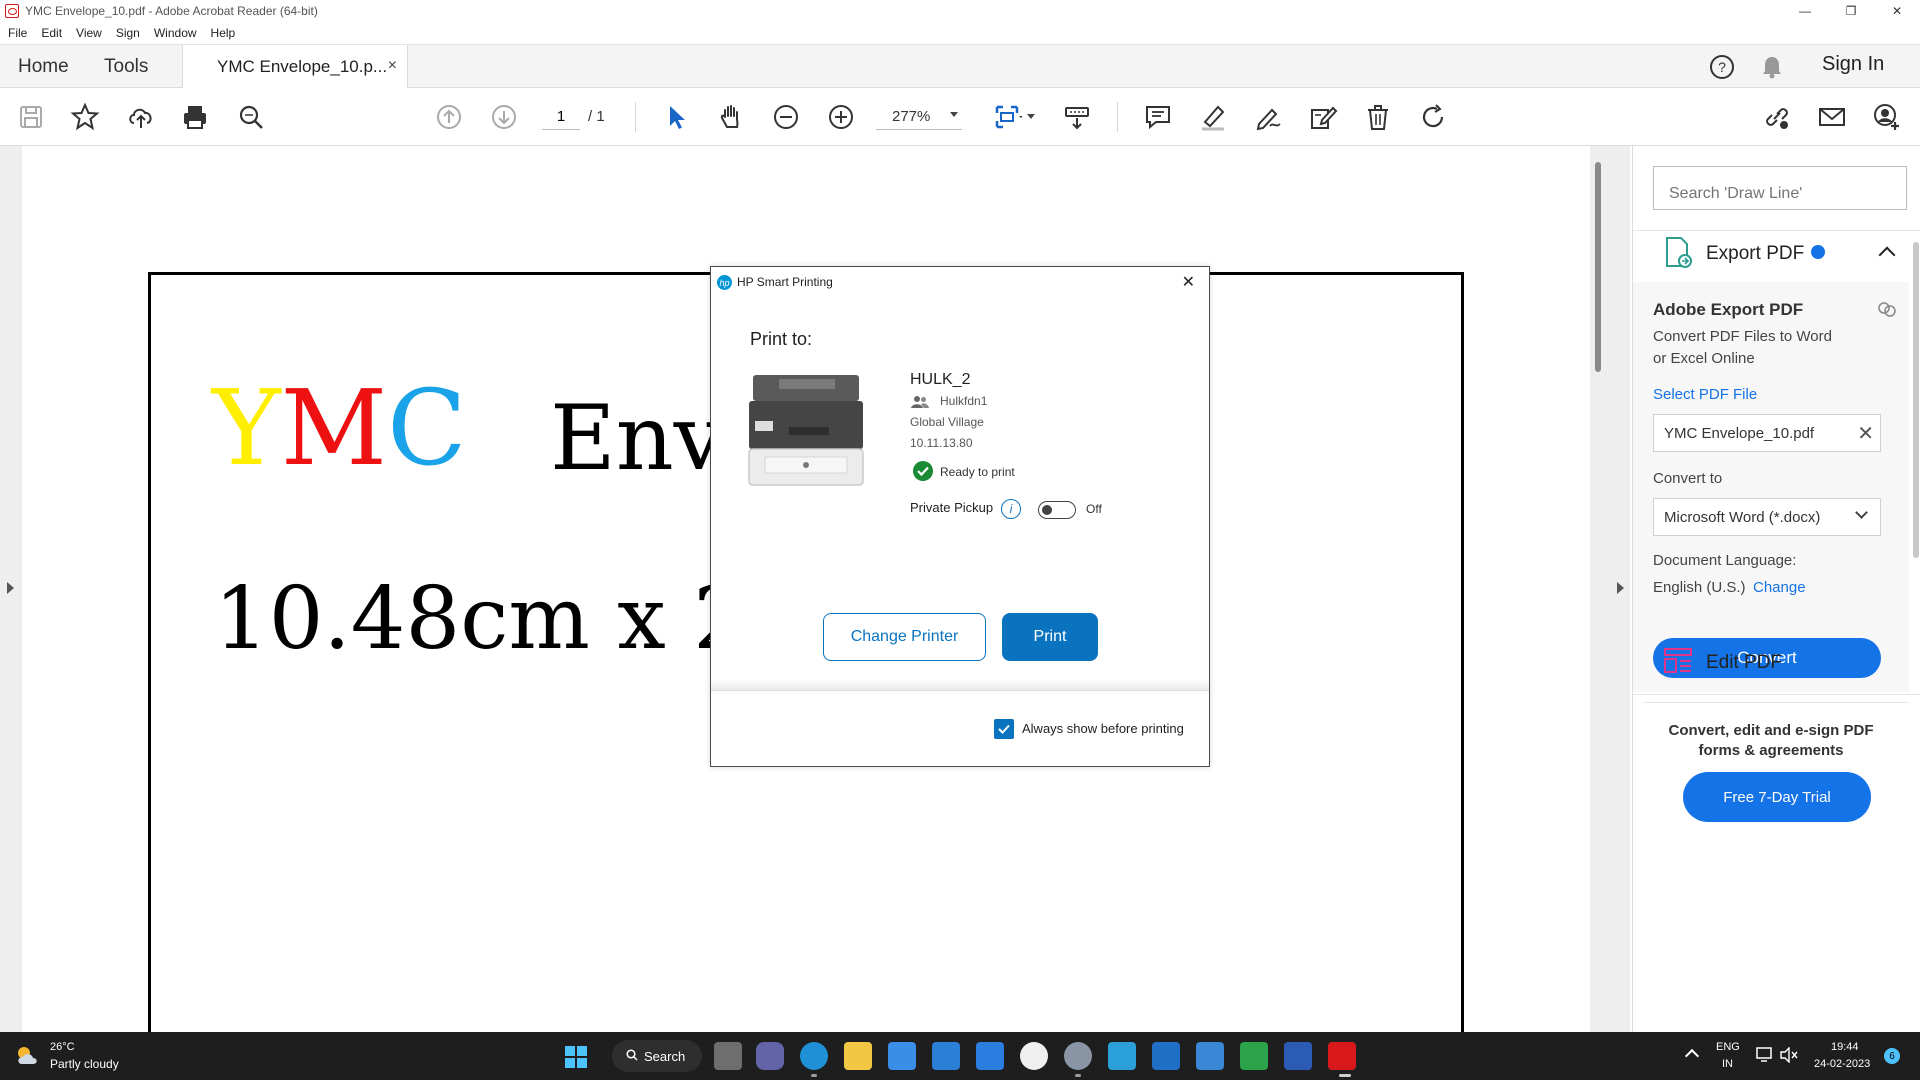  Describe the element at coordinates (295, 67) in the screenshot. I see `tab-document: YMC Envelope_10.p... ×` at that location.